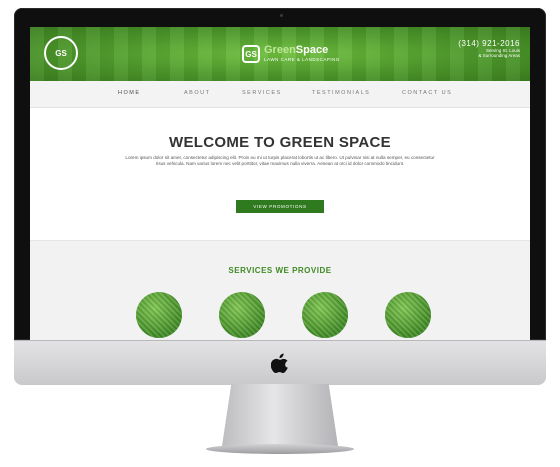  Describe the element at coordinates (312, 50) in the screenshot. I see `brand-name-part2: Space` at that location.